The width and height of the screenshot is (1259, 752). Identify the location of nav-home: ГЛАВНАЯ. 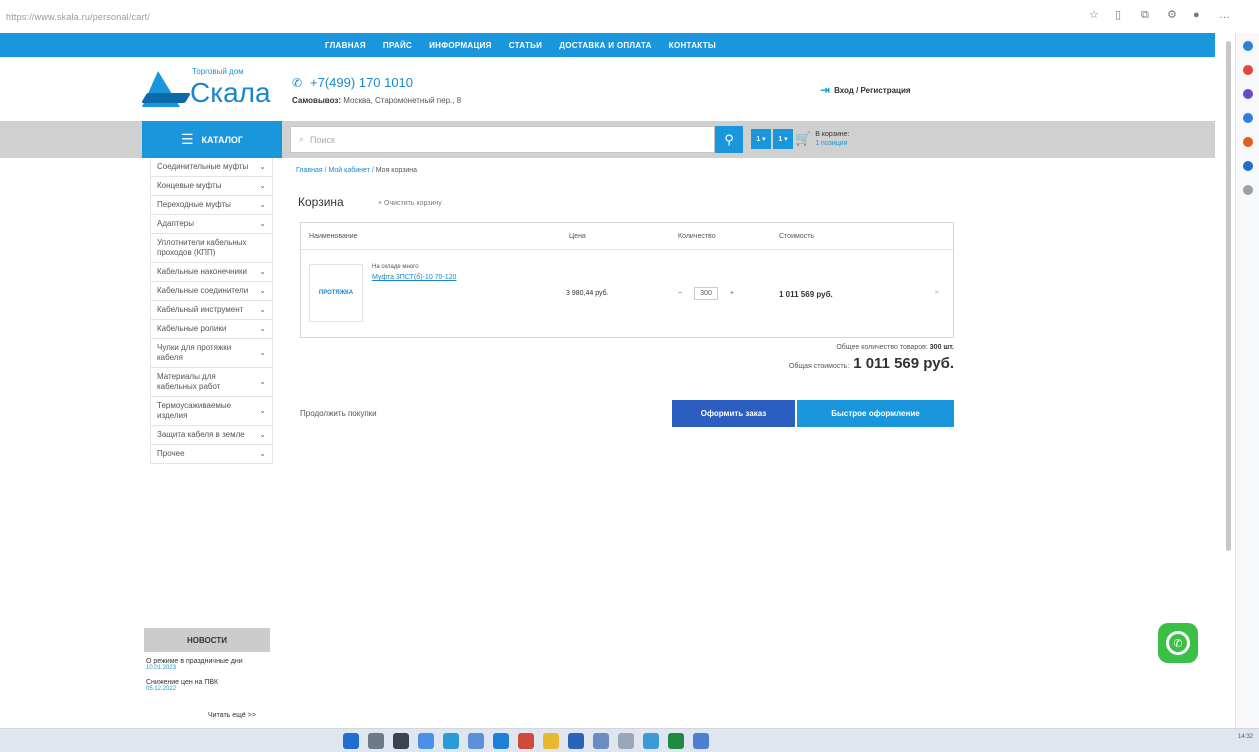
(345, 45).